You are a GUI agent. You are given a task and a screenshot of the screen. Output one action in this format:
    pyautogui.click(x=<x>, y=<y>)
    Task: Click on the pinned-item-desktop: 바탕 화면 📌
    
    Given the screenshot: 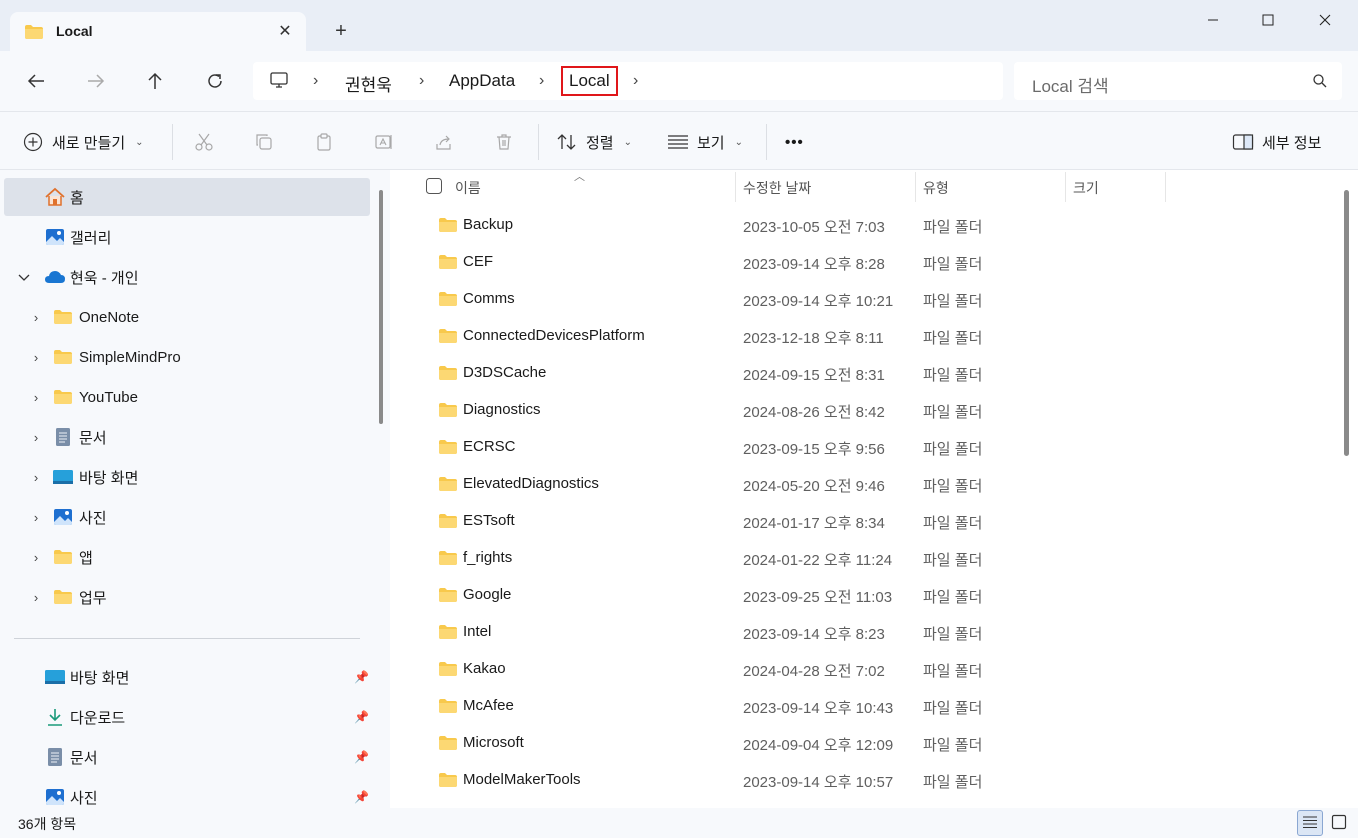 What is the action you would take?
    pyautogui.click(x=187, y=677)
    